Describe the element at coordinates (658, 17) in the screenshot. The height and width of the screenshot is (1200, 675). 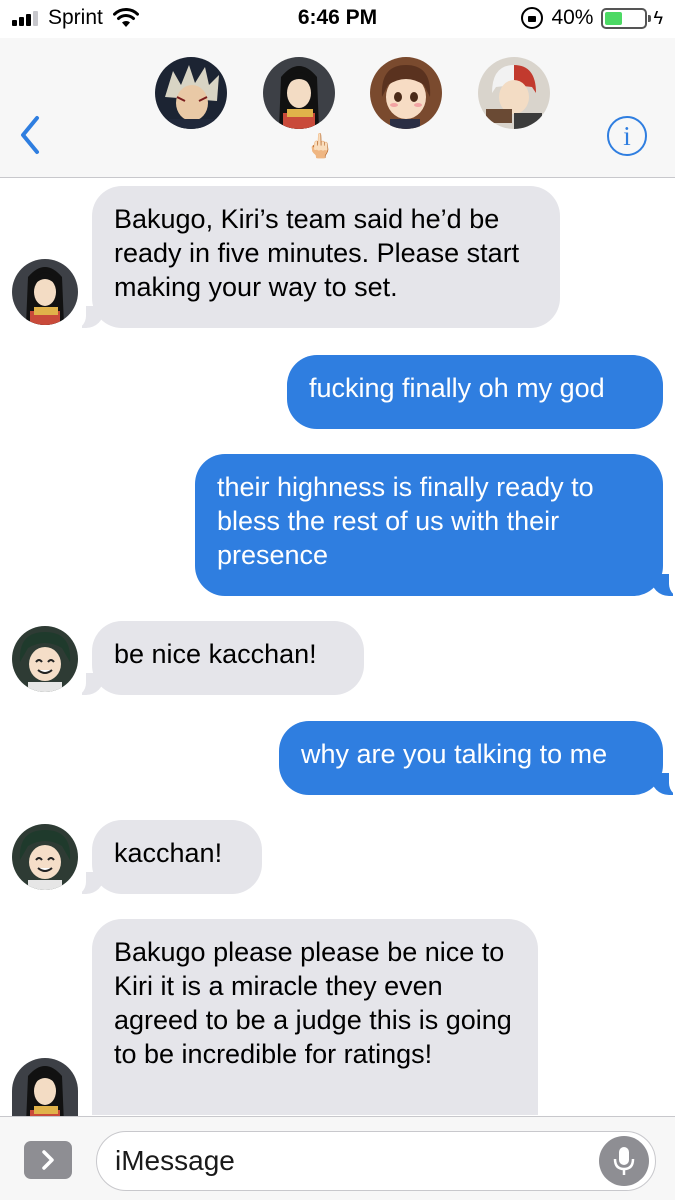
I see `charging-bolt-icon: ϟ` at that location.